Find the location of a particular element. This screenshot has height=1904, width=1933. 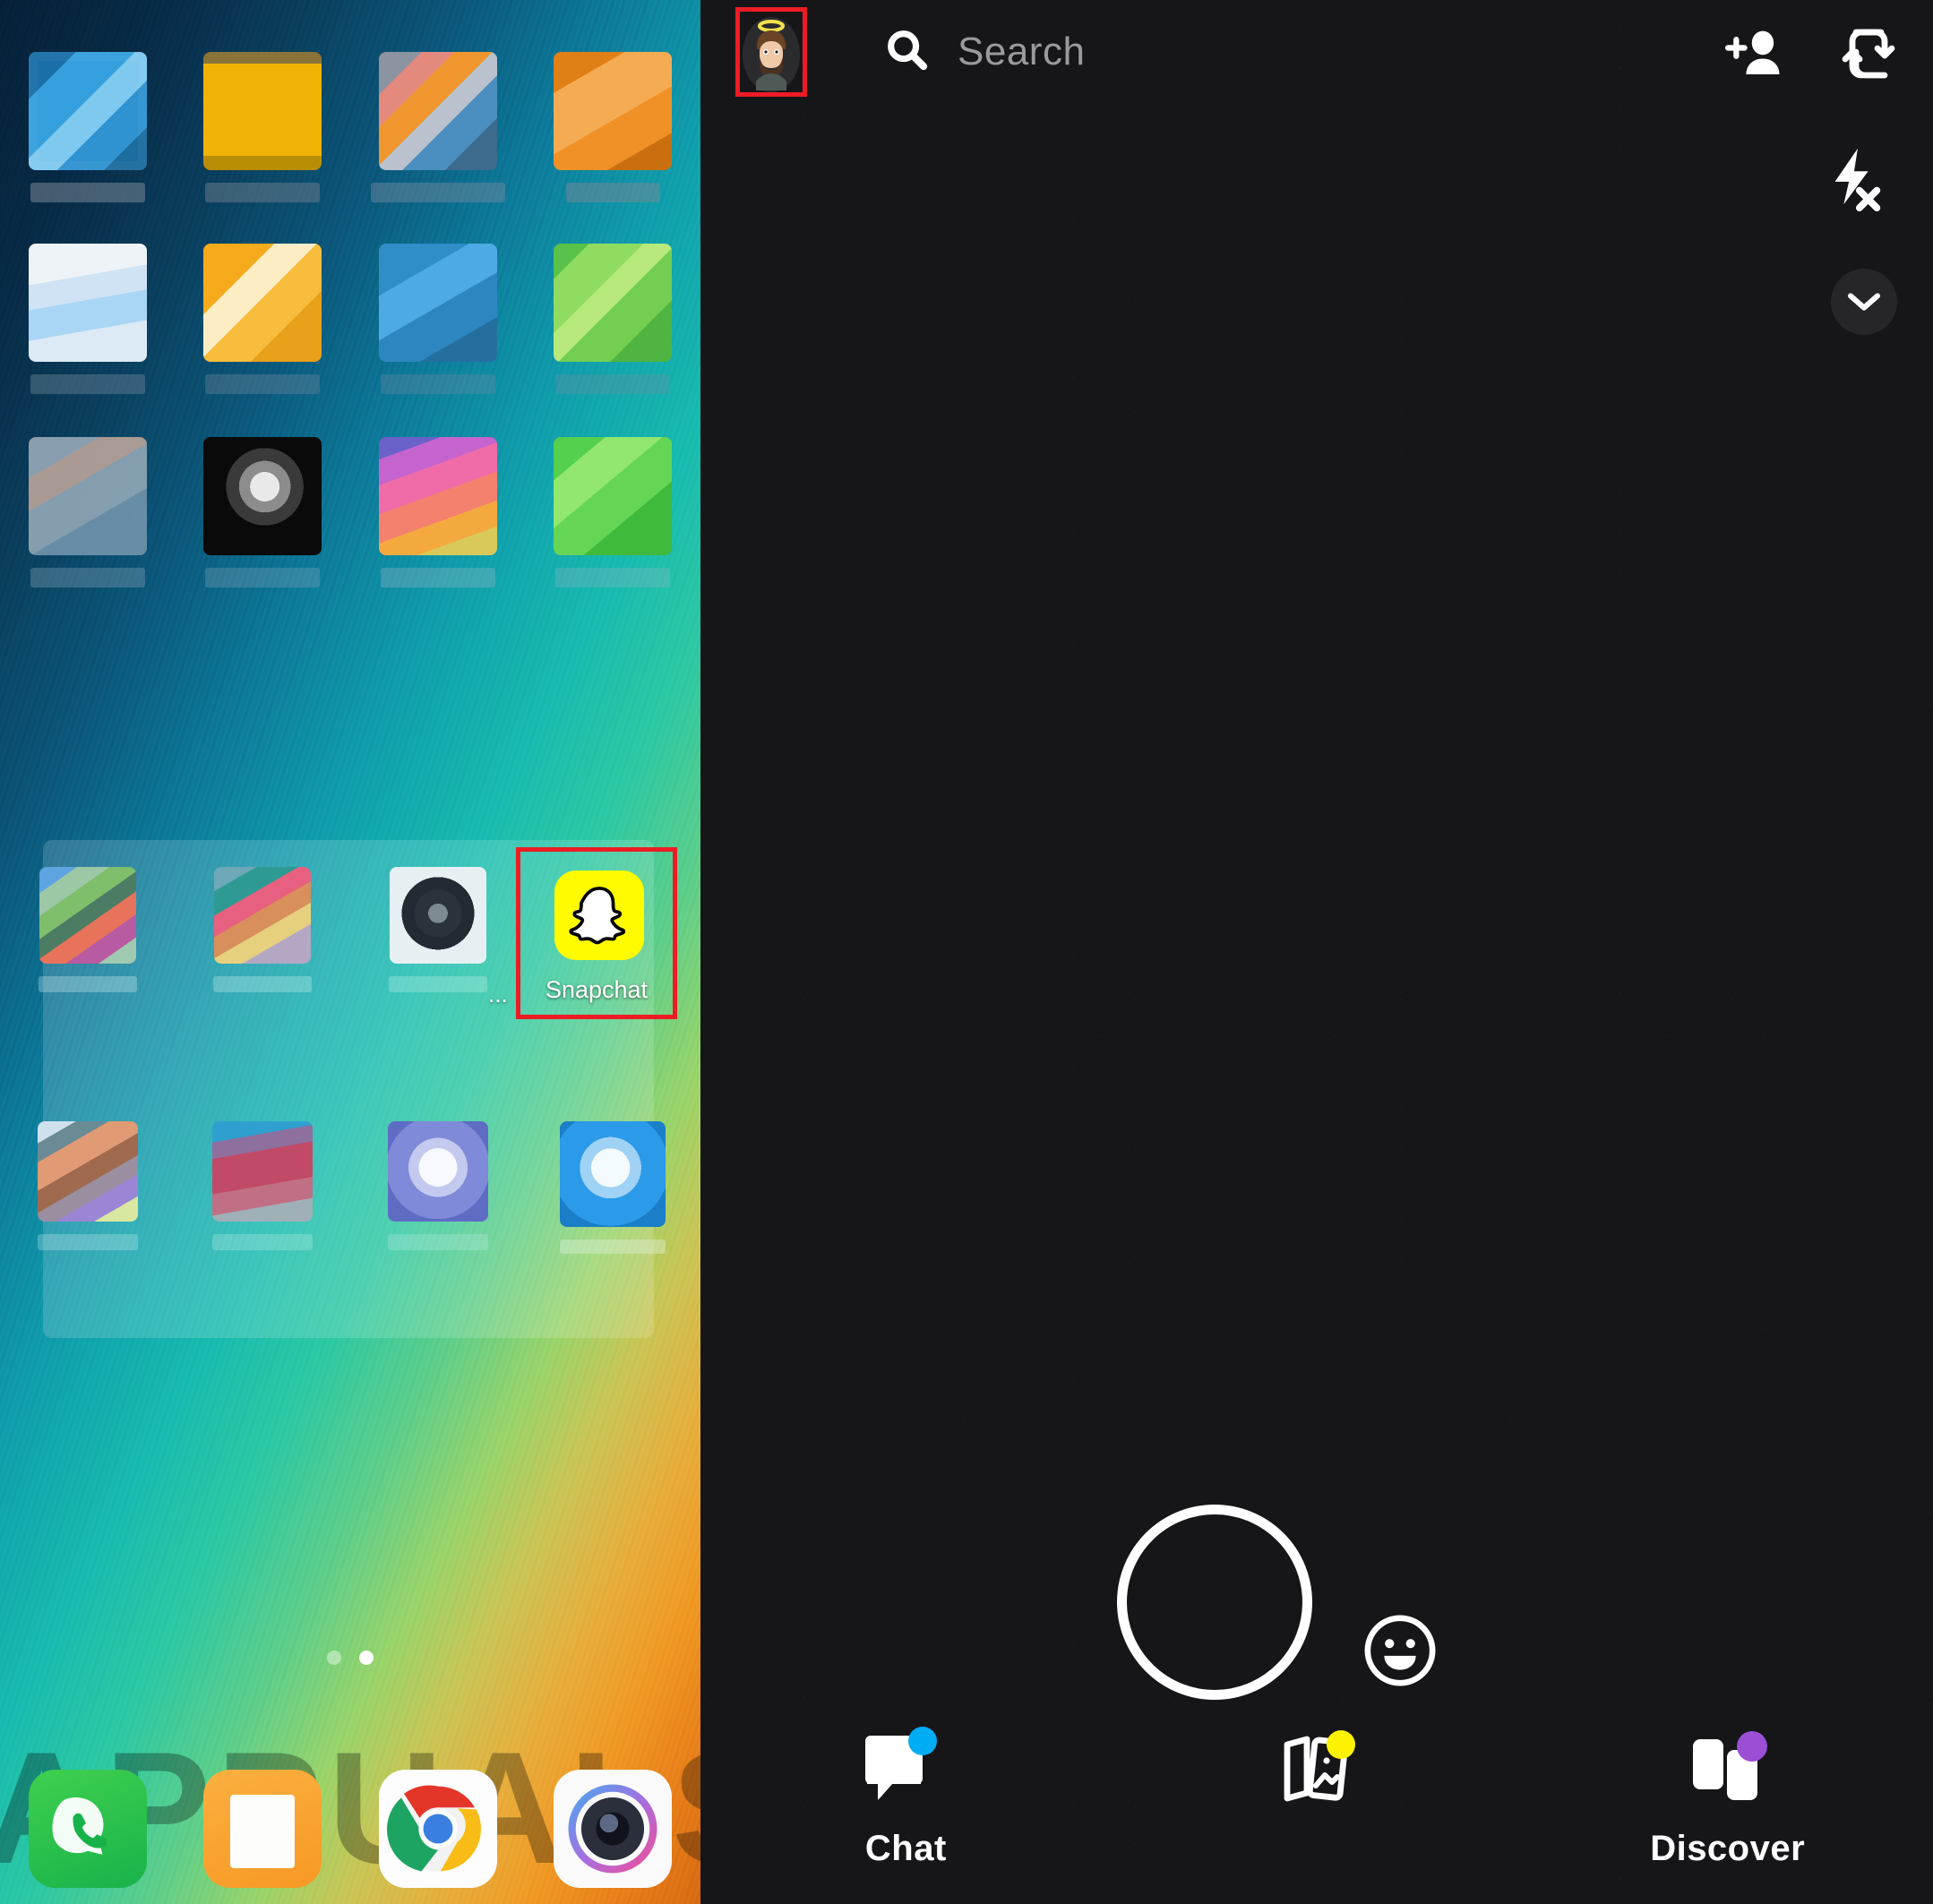

chat-bubble-icon is located at coordinates (905, 1771).